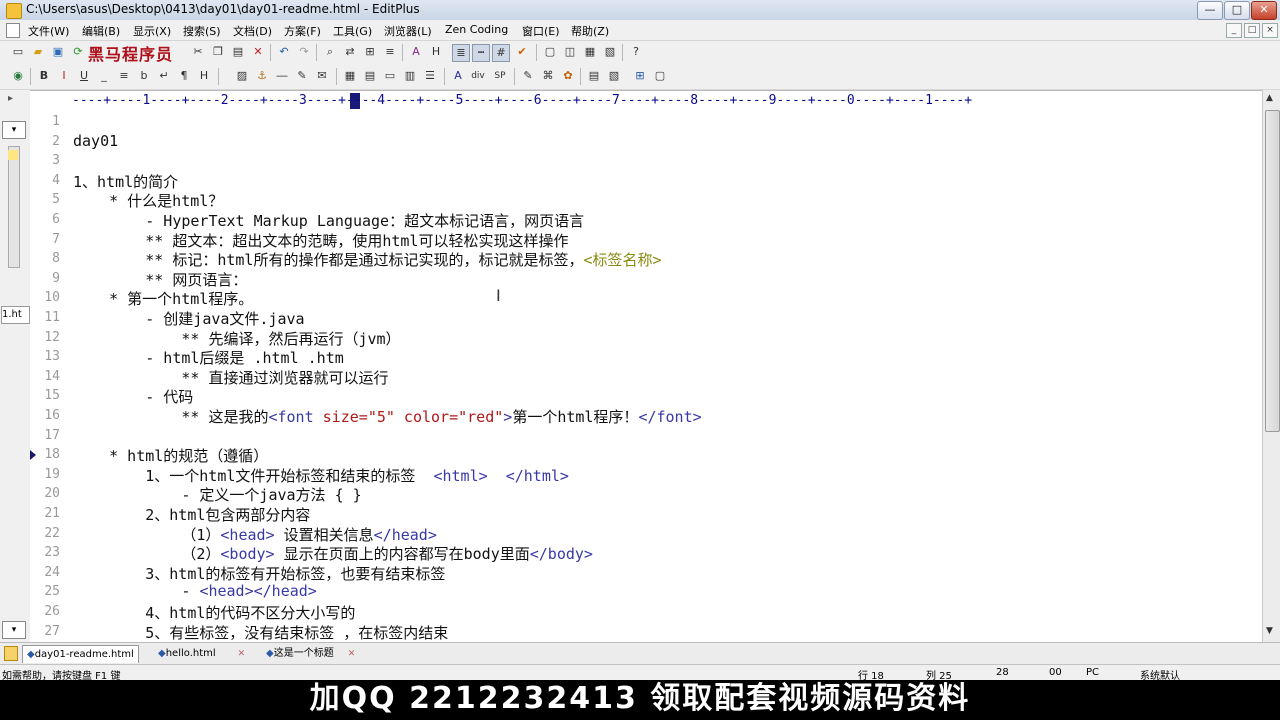 This screenshot has width=1280, height=720. Describe the element at coordinates (259, 573) in the screenshot. I see `code-line: 3、html的标签有开始标签，也要有结束标签` at that location.